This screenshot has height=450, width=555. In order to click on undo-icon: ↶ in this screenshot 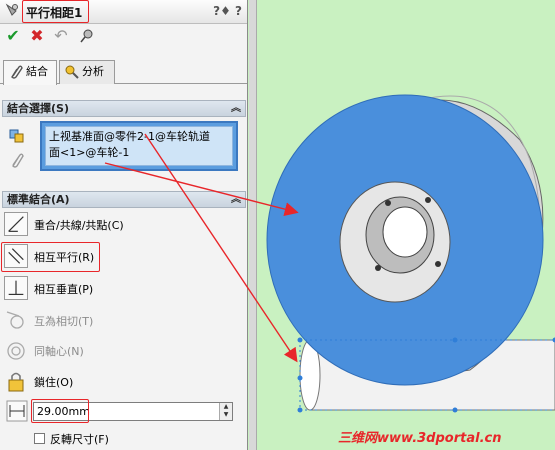, I will do `click(61, 36)`.